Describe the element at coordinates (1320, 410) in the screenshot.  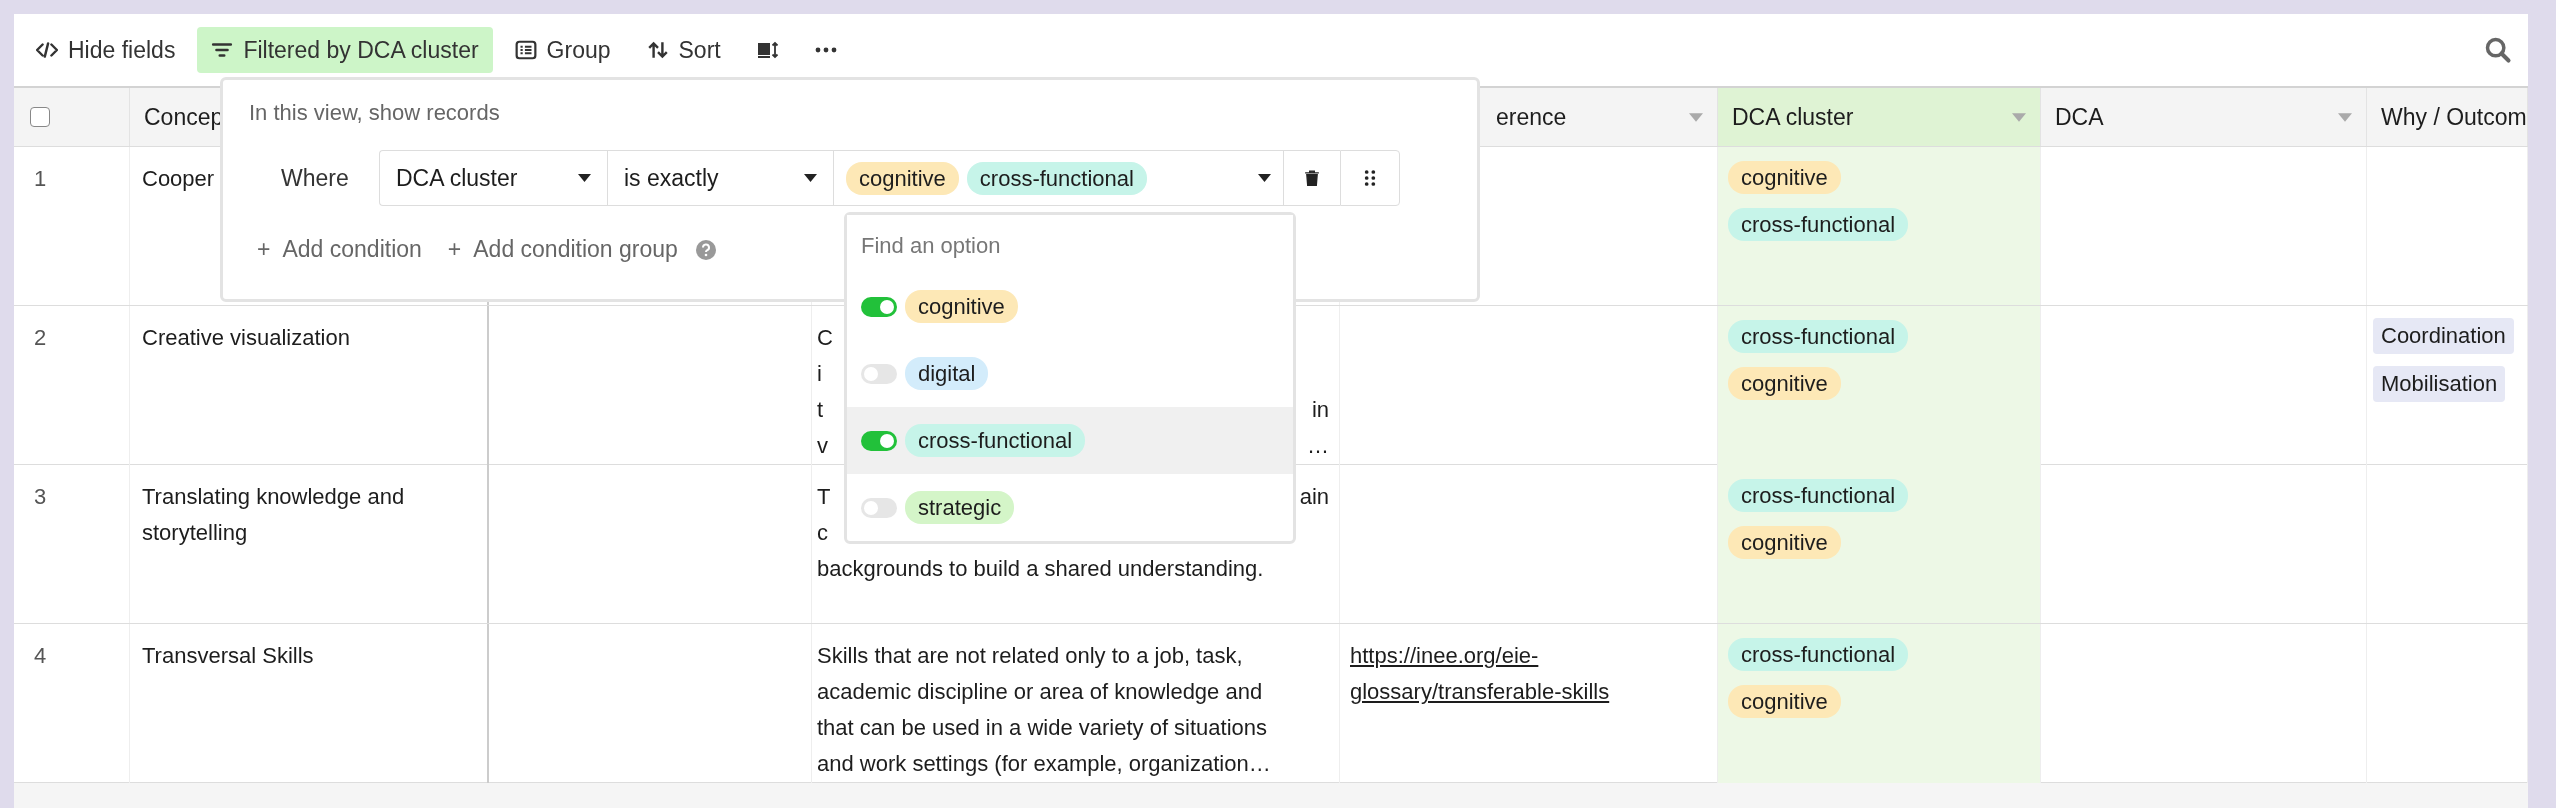
I see `description-text: in` at that location.